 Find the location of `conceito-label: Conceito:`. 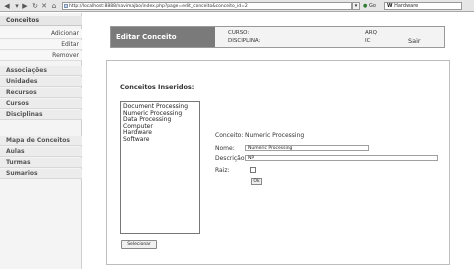

conceito-label: Conceito: is located at coordinates (229, 135).